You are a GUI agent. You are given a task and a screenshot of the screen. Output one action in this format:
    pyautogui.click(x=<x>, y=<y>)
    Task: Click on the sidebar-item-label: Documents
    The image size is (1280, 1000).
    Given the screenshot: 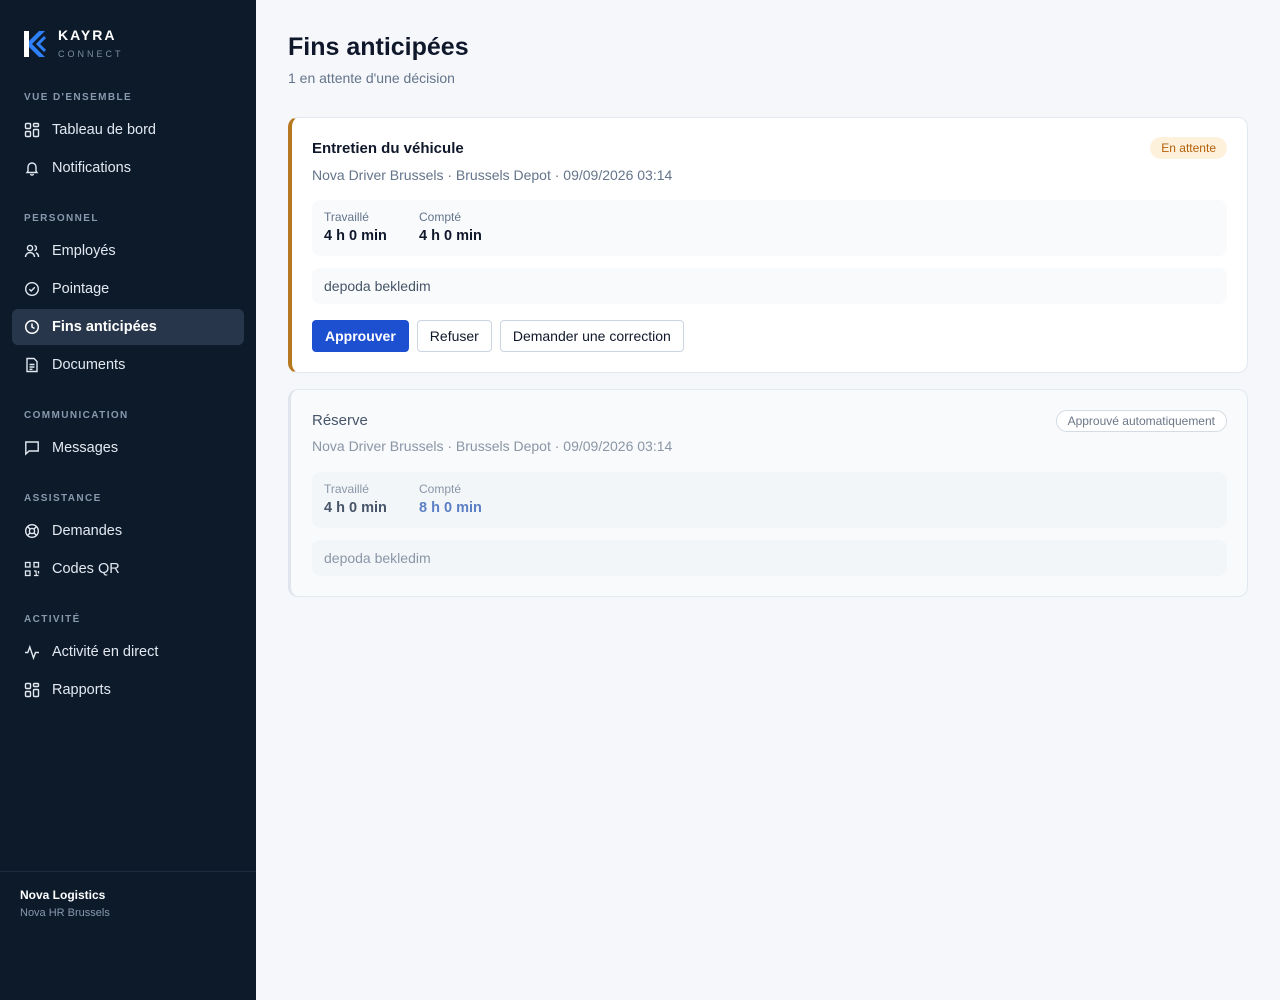 What is the action you would take?
    pyautogui.click(x=89, y=365)
    